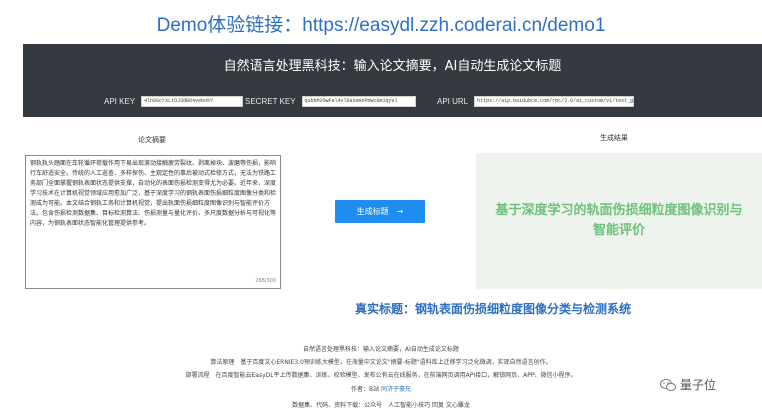  I want to click on footer-author: 作者：B站 同济子豪兄, so click(381, 388).